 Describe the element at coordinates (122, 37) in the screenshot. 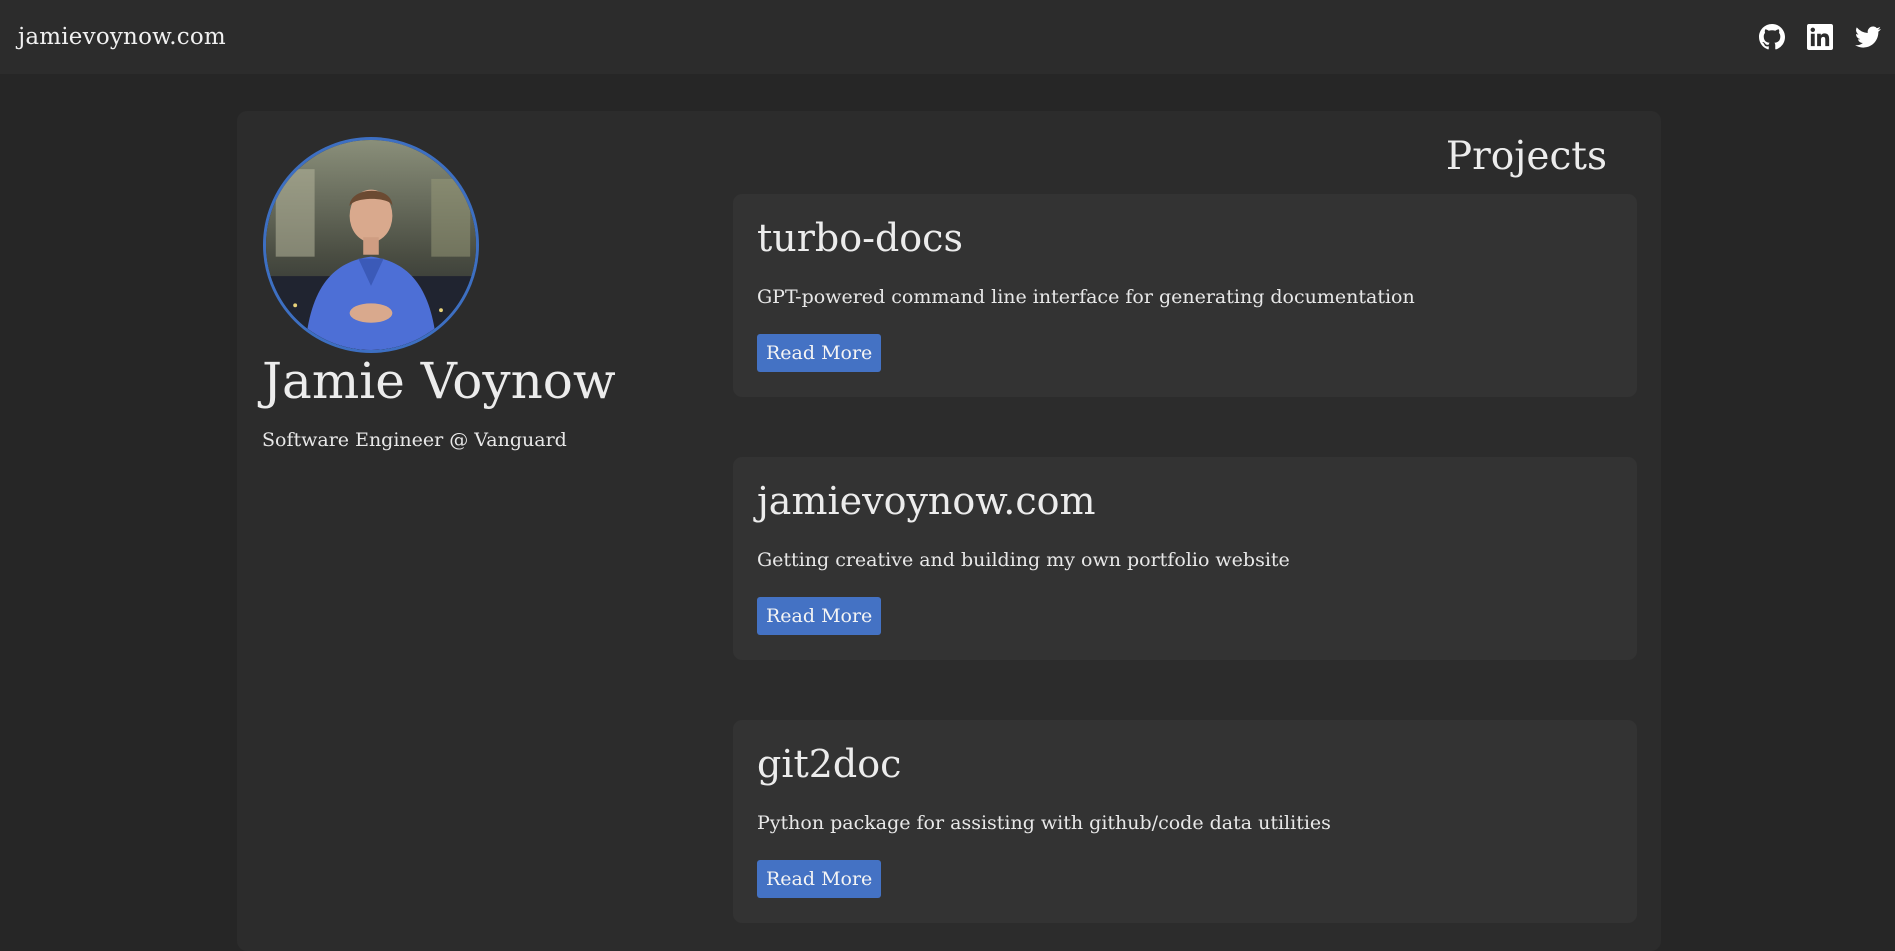

I see `site-brand-link: jamievoynow.com` at that location.